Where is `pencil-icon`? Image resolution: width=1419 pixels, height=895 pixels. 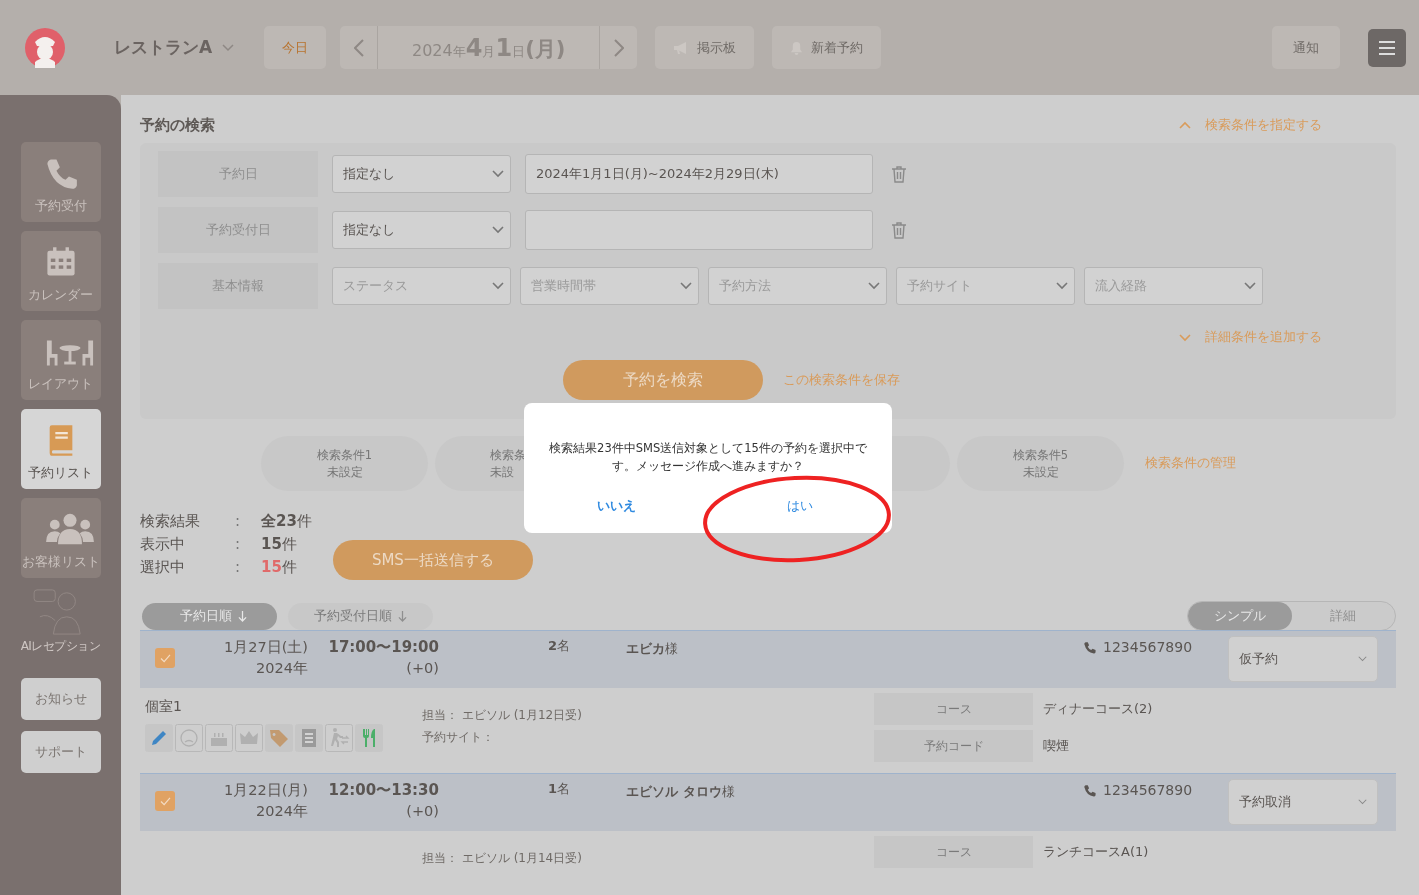
pencil-icon is located at coordinates (159, 738).